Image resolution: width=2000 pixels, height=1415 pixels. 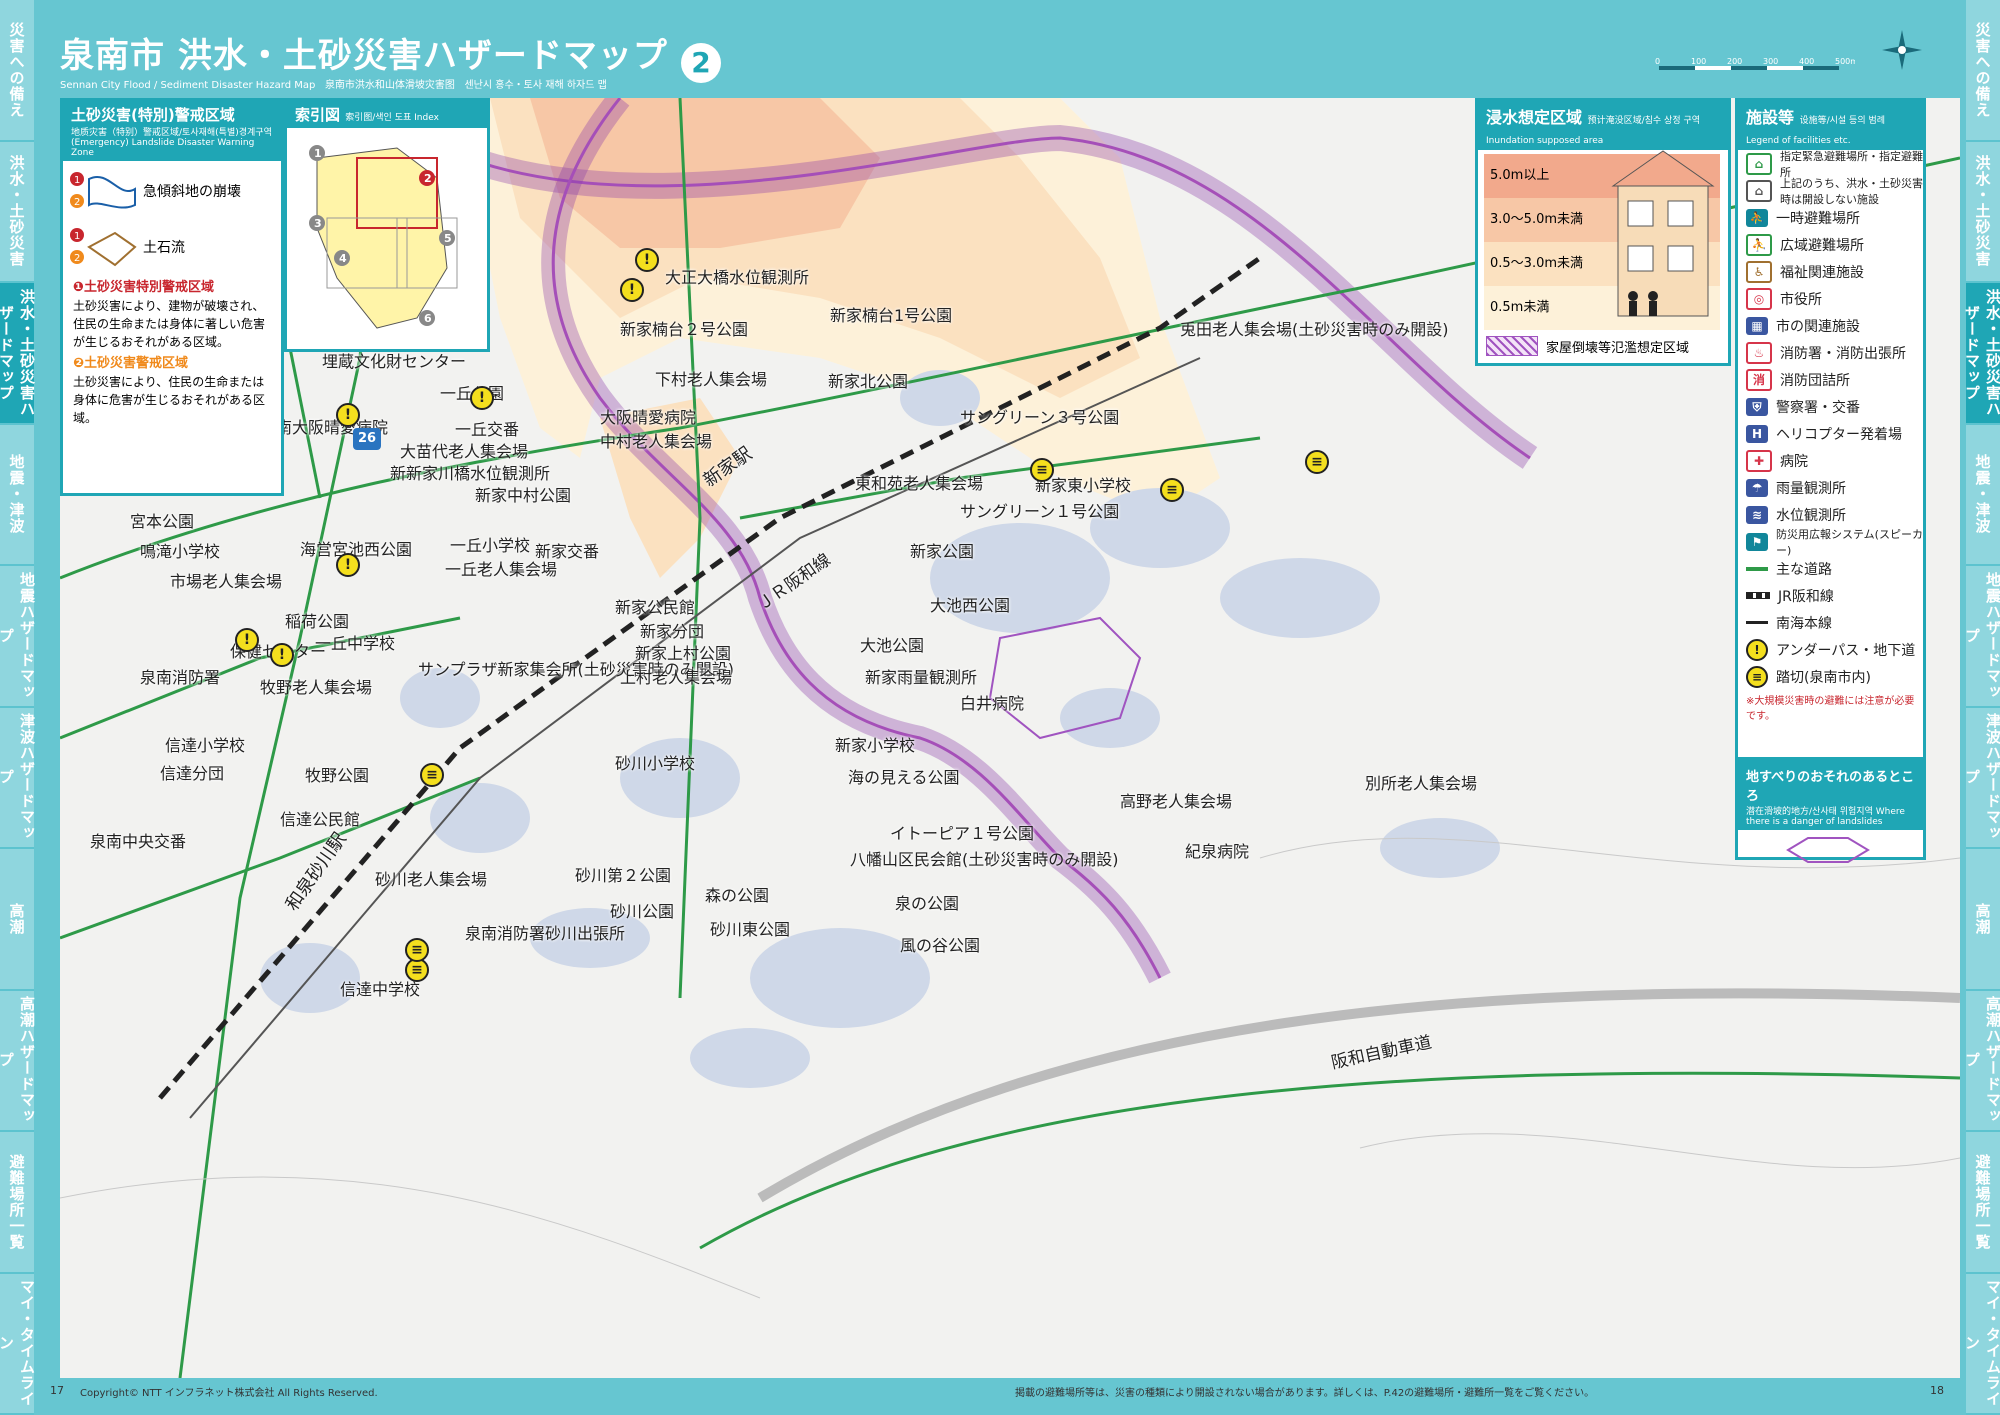 What do you see at coordinates (226, 580) in the screenshot?
I see `map-place-label: 市場老人集会場` at bounding box center [226, 580].